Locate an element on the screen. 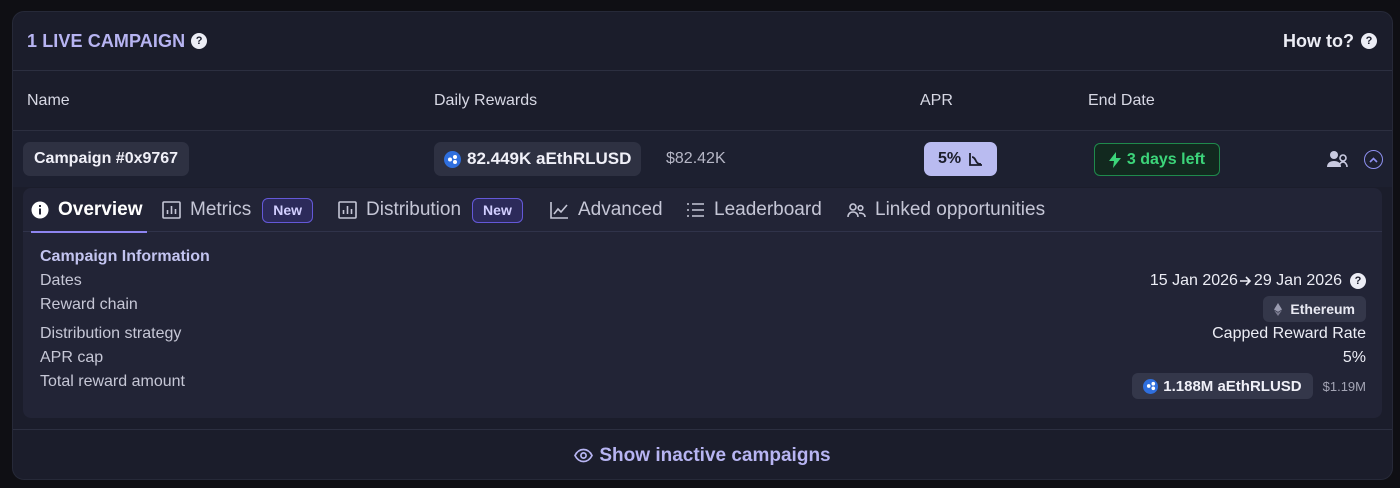 Image resolution: width=1400 pixels, height=488 pixels. daily-reward-pill: 82.449K aEthRLUSD is located at coordinates (538, 159).